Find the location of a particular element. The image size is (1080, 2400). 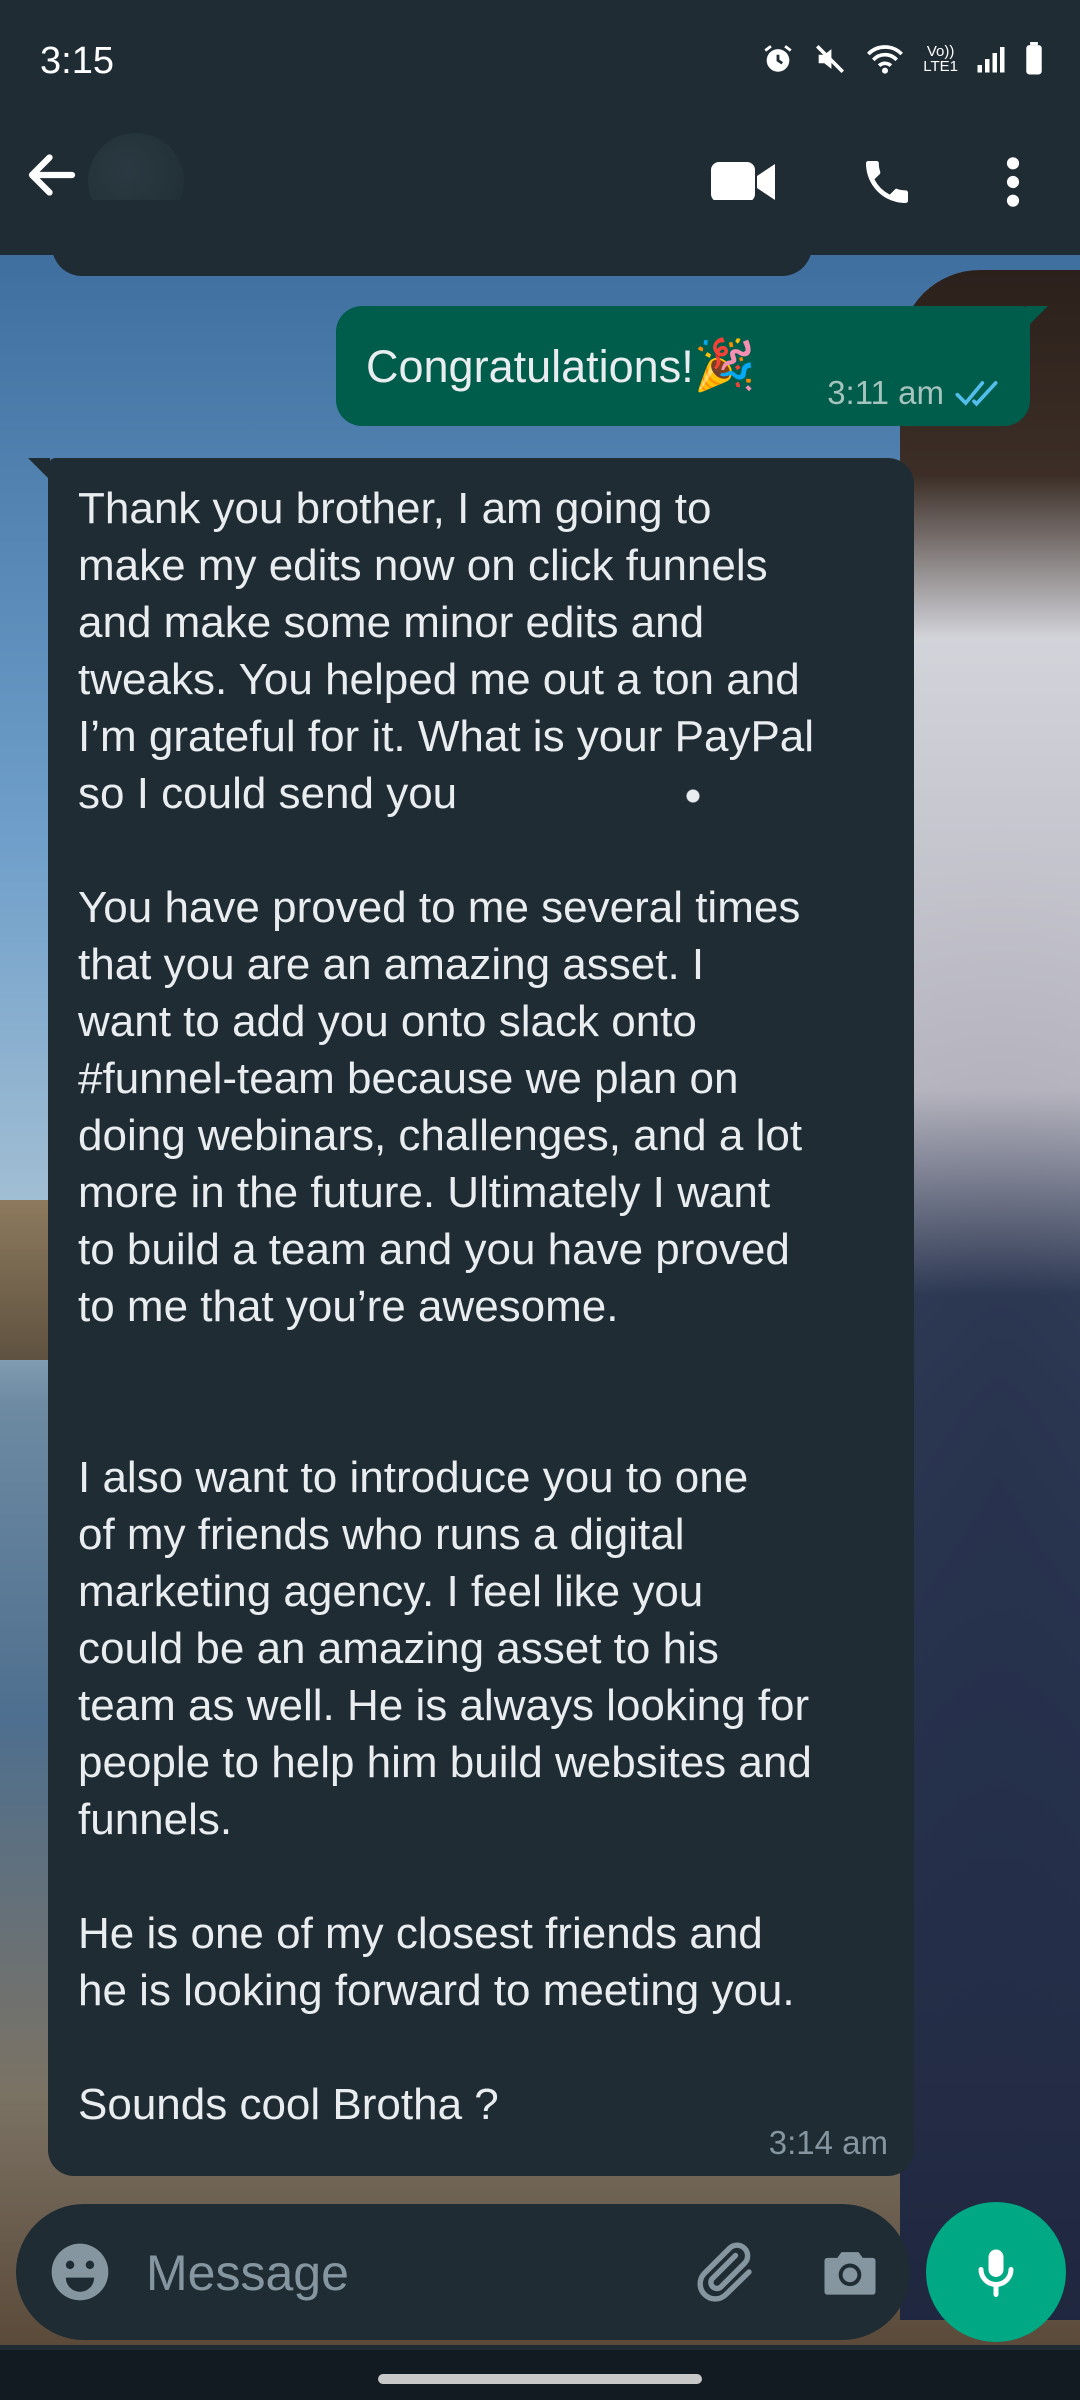

back-button is located at coordinates (52, 175).